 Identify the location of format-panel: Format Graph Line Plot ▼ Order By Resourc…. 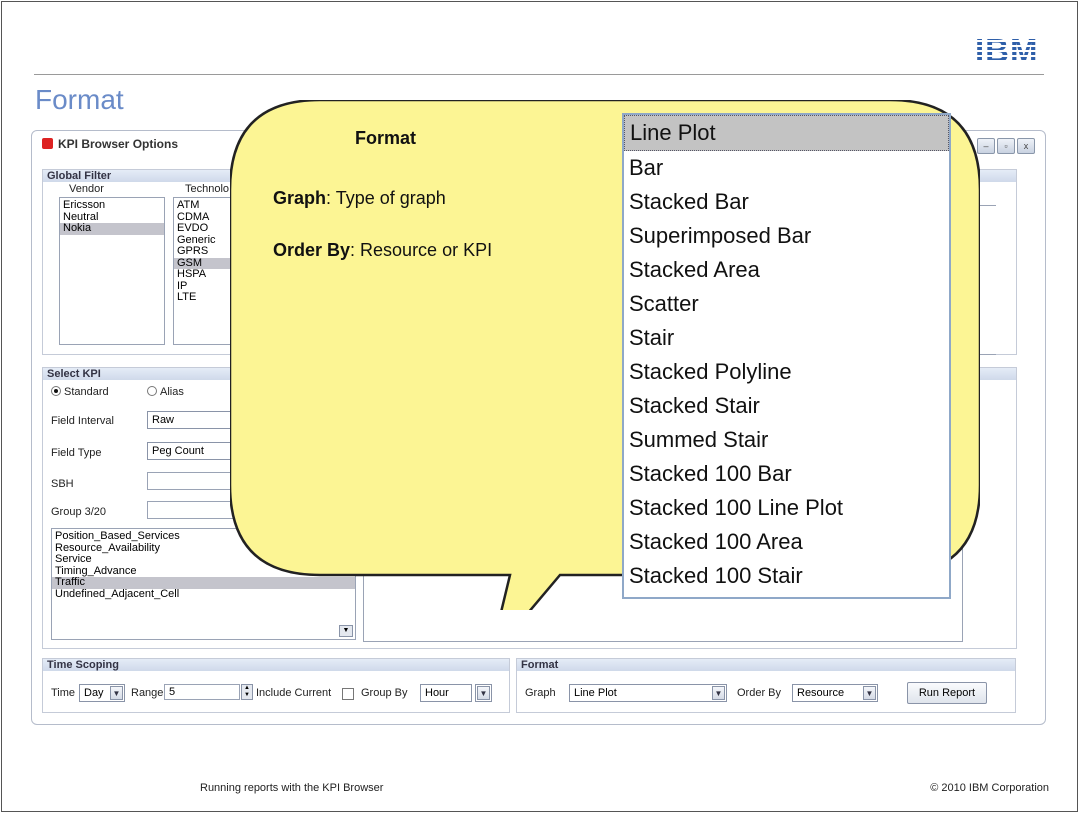
(766, 685).